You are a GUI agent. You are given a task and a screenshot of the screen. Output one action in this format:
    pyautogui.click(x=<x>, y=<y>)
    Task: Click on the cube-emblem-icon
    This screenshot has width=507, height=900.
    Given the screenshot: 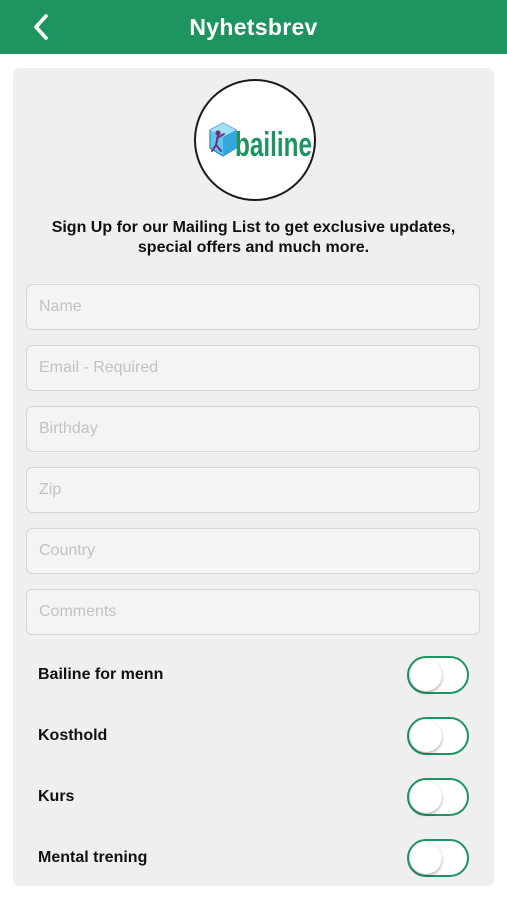 What is the action you would take?
    pyautogui.click(x=223, y=139)
    